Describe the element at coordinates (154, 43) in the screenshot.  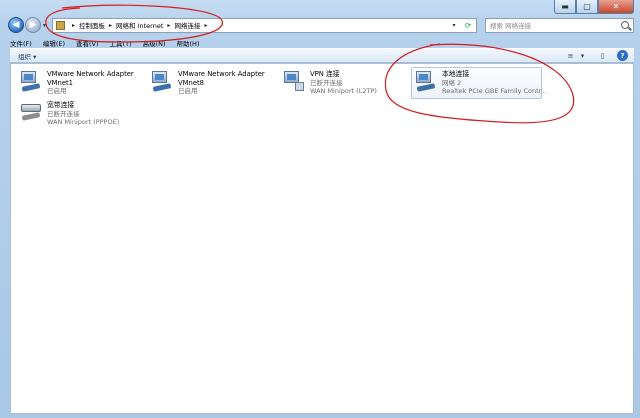
I see `menu-advanced: 高级(N)` at that location.